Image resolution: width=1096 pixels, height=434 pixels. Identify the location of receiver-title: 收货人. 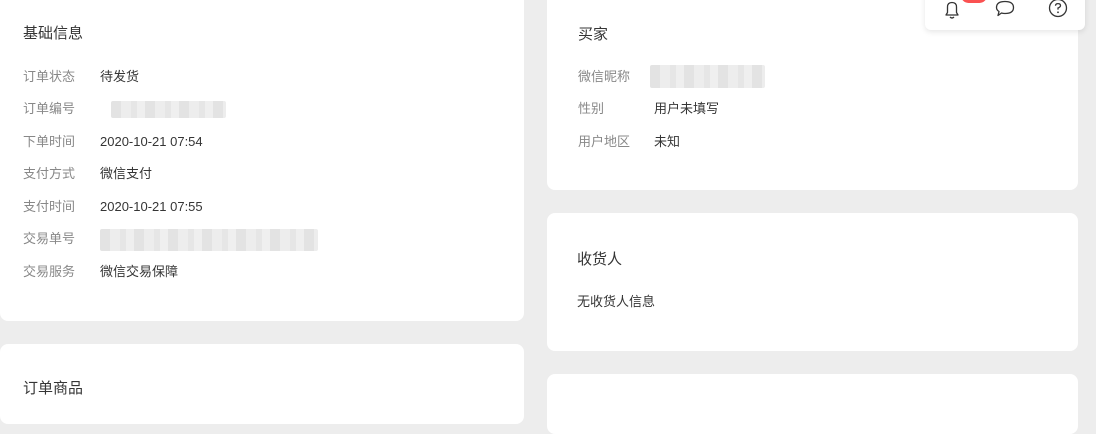
(600, 259).